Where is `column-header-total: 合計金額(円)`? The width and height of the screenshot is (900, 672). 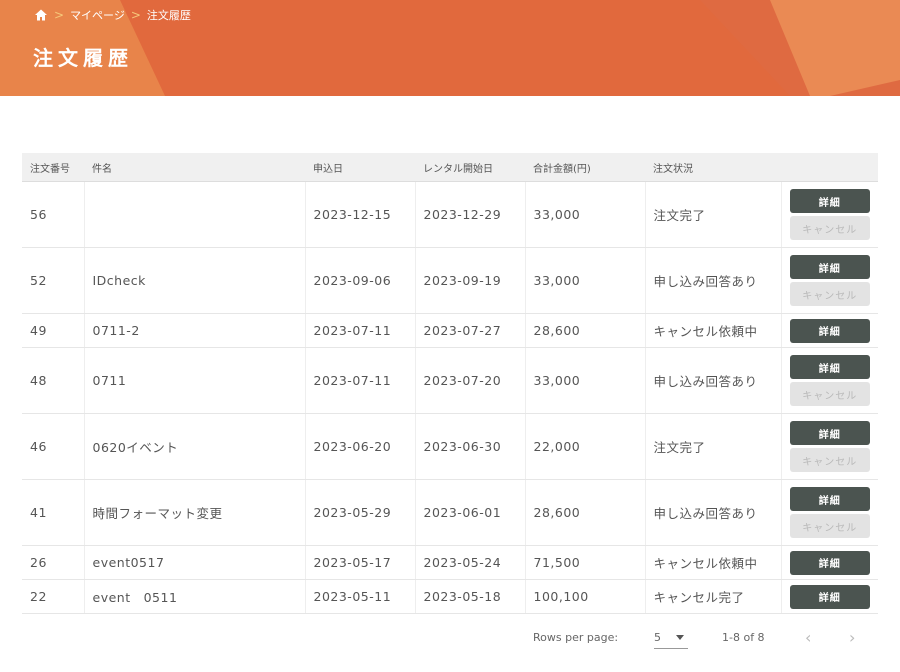
column-header-total: 合計金額(円) is located at coordinates (585, 167).